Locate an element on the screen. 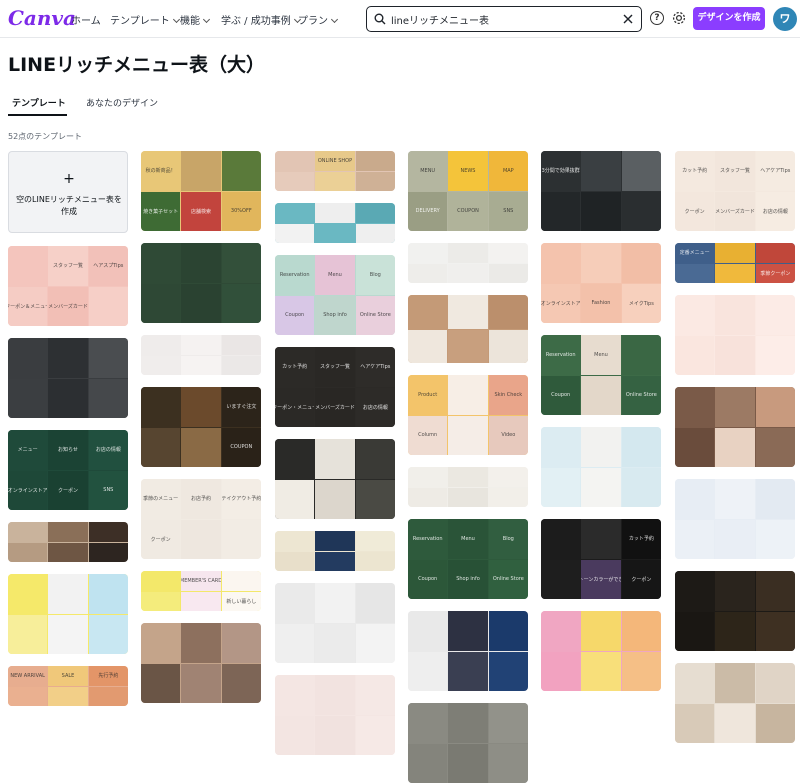 The image size is (800, 783). template-card: スタッフ一覧ヘアスプTipsクーポン＆メニューメンバーズカード is located at coordinates (68, 286).